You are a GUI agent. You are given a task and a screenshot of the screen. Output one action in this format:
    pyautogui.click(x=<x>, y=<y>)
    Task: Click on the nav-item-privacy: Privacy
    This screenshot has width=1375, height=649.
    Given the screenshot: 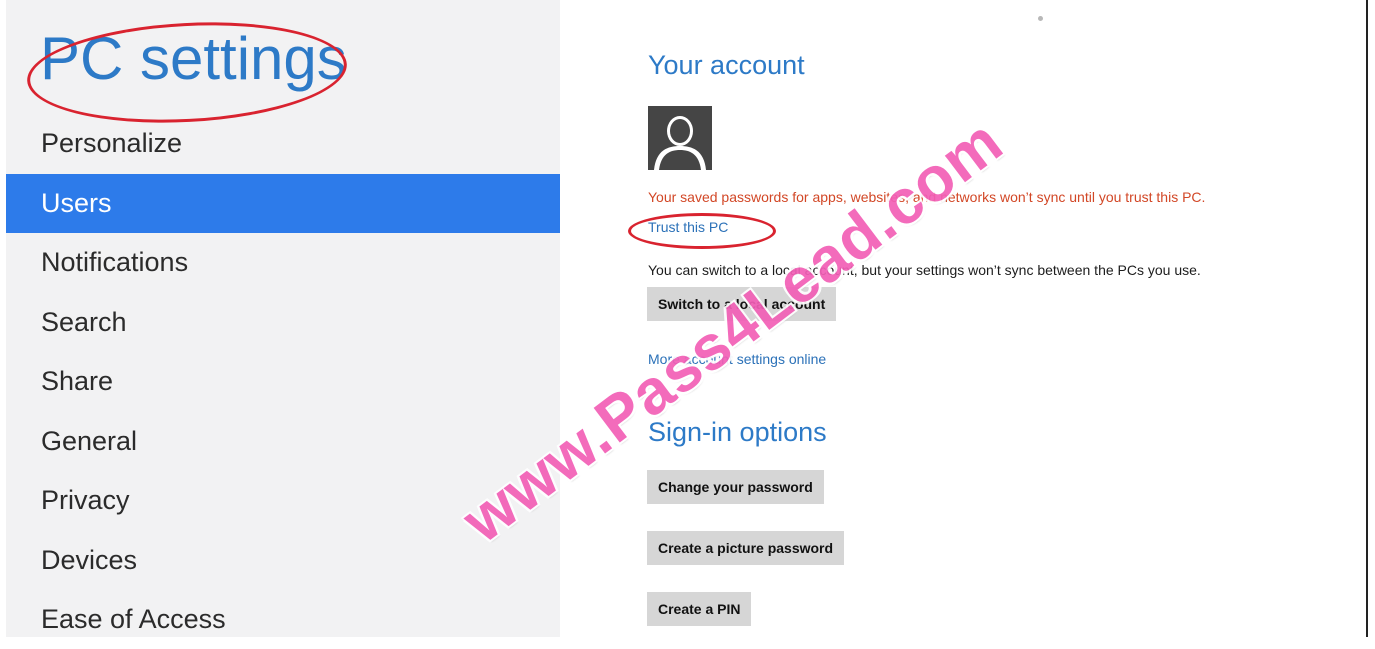 What is the action you would take?
    pyautogui.click(x=283, y=500)
    